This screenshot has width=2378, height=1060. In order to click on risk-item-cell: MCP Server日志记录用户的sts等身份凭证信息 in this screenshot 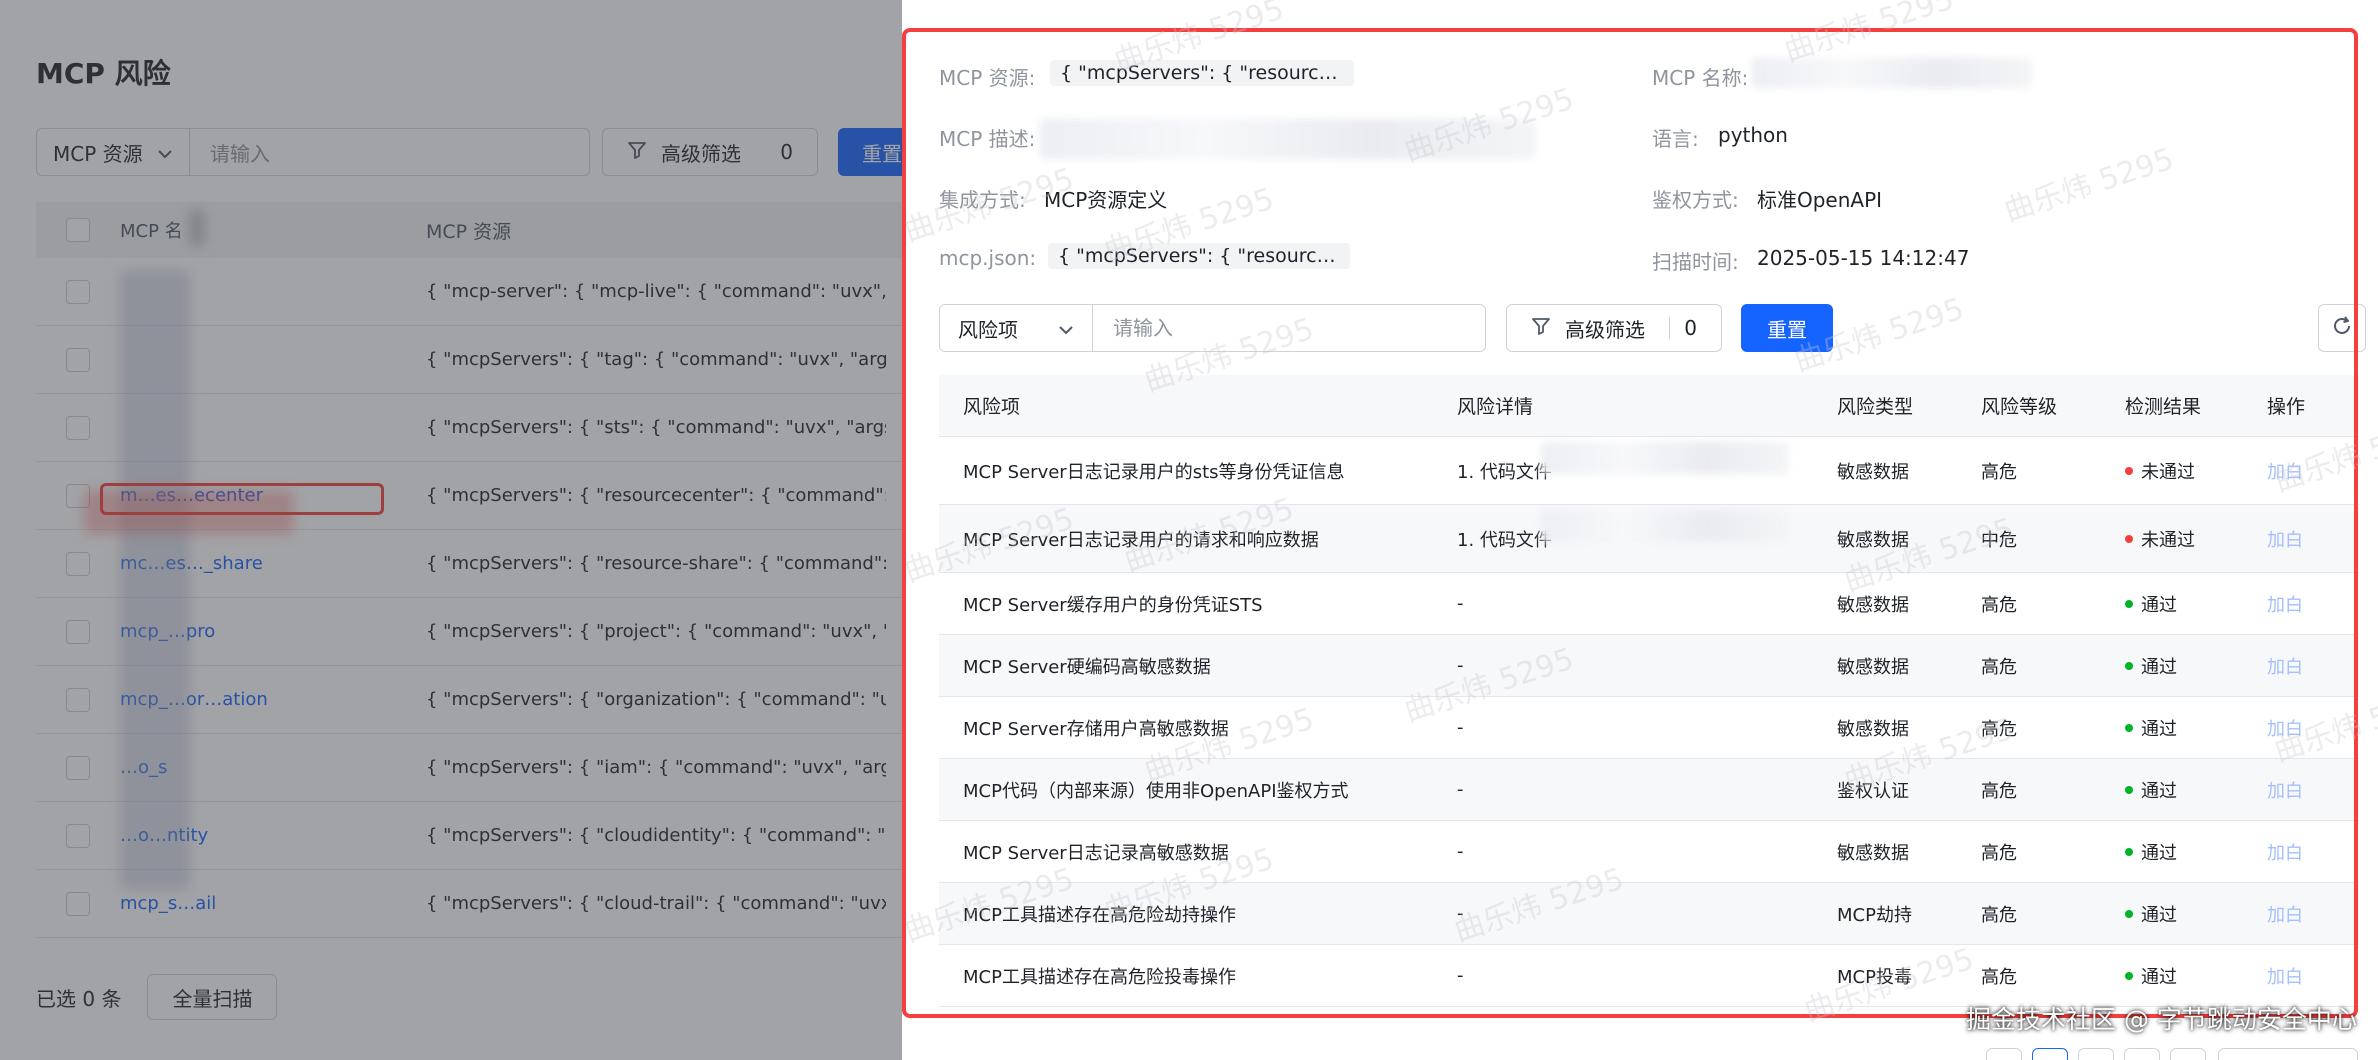, I will do `click(1154, 472)`.